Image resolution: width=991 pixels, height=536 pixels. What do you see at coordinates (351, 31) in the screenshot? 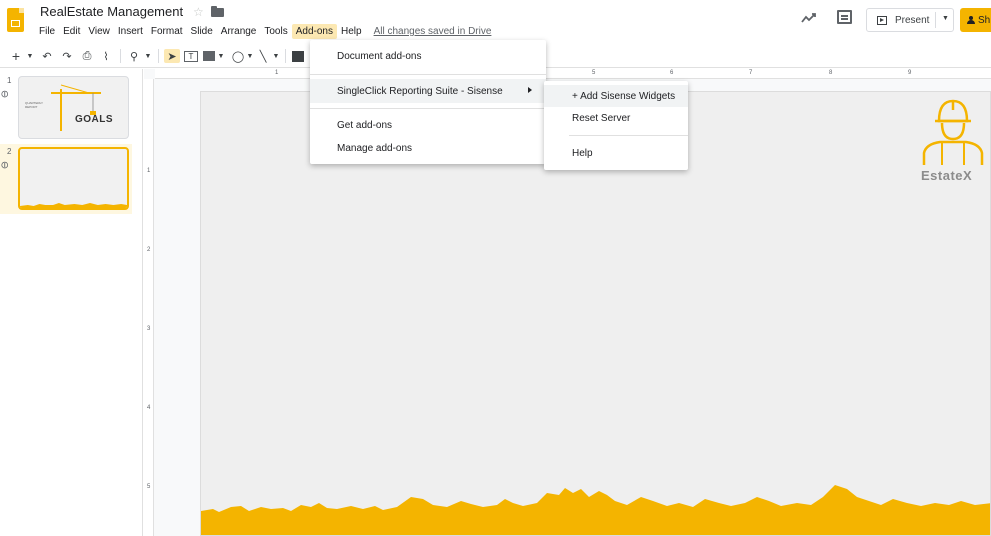
I see `menu-help: Help` at bounding box center [351, 31].